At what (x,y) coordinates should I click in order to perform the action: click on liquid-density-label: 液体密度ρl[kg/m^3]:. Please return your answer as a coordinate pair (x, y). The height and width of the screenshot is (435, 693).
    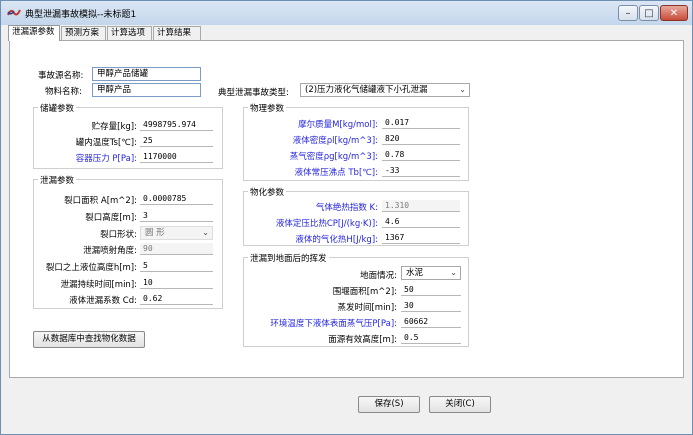
    Looking at the image, I should click on (335, 141).